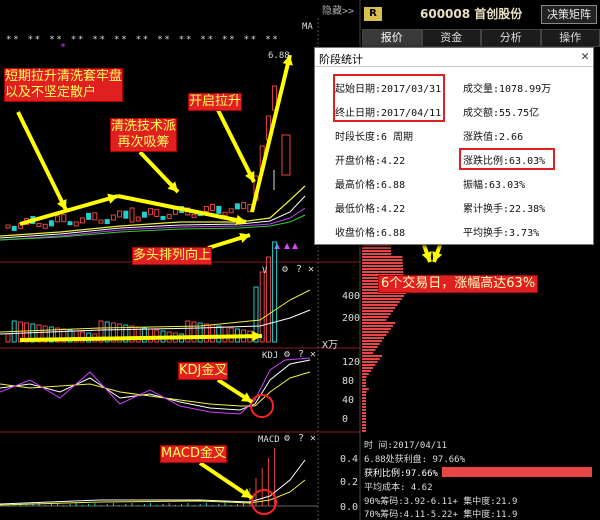 This screenshot has width=600, height=520. What do you see at coordinates (141, 338) in the screenshot?
I see `arrow-volume` at bounding box center [141, 338].